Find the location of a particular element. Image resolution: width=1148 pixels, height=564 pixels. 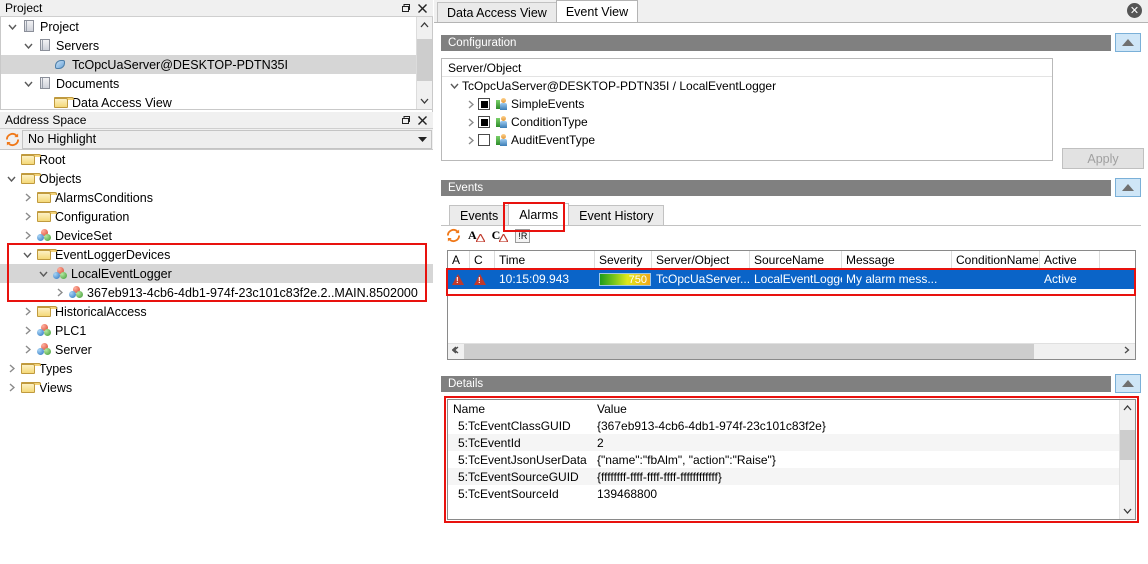

acknowledge-alarm-icon: A is located at coordinates (476, 236).